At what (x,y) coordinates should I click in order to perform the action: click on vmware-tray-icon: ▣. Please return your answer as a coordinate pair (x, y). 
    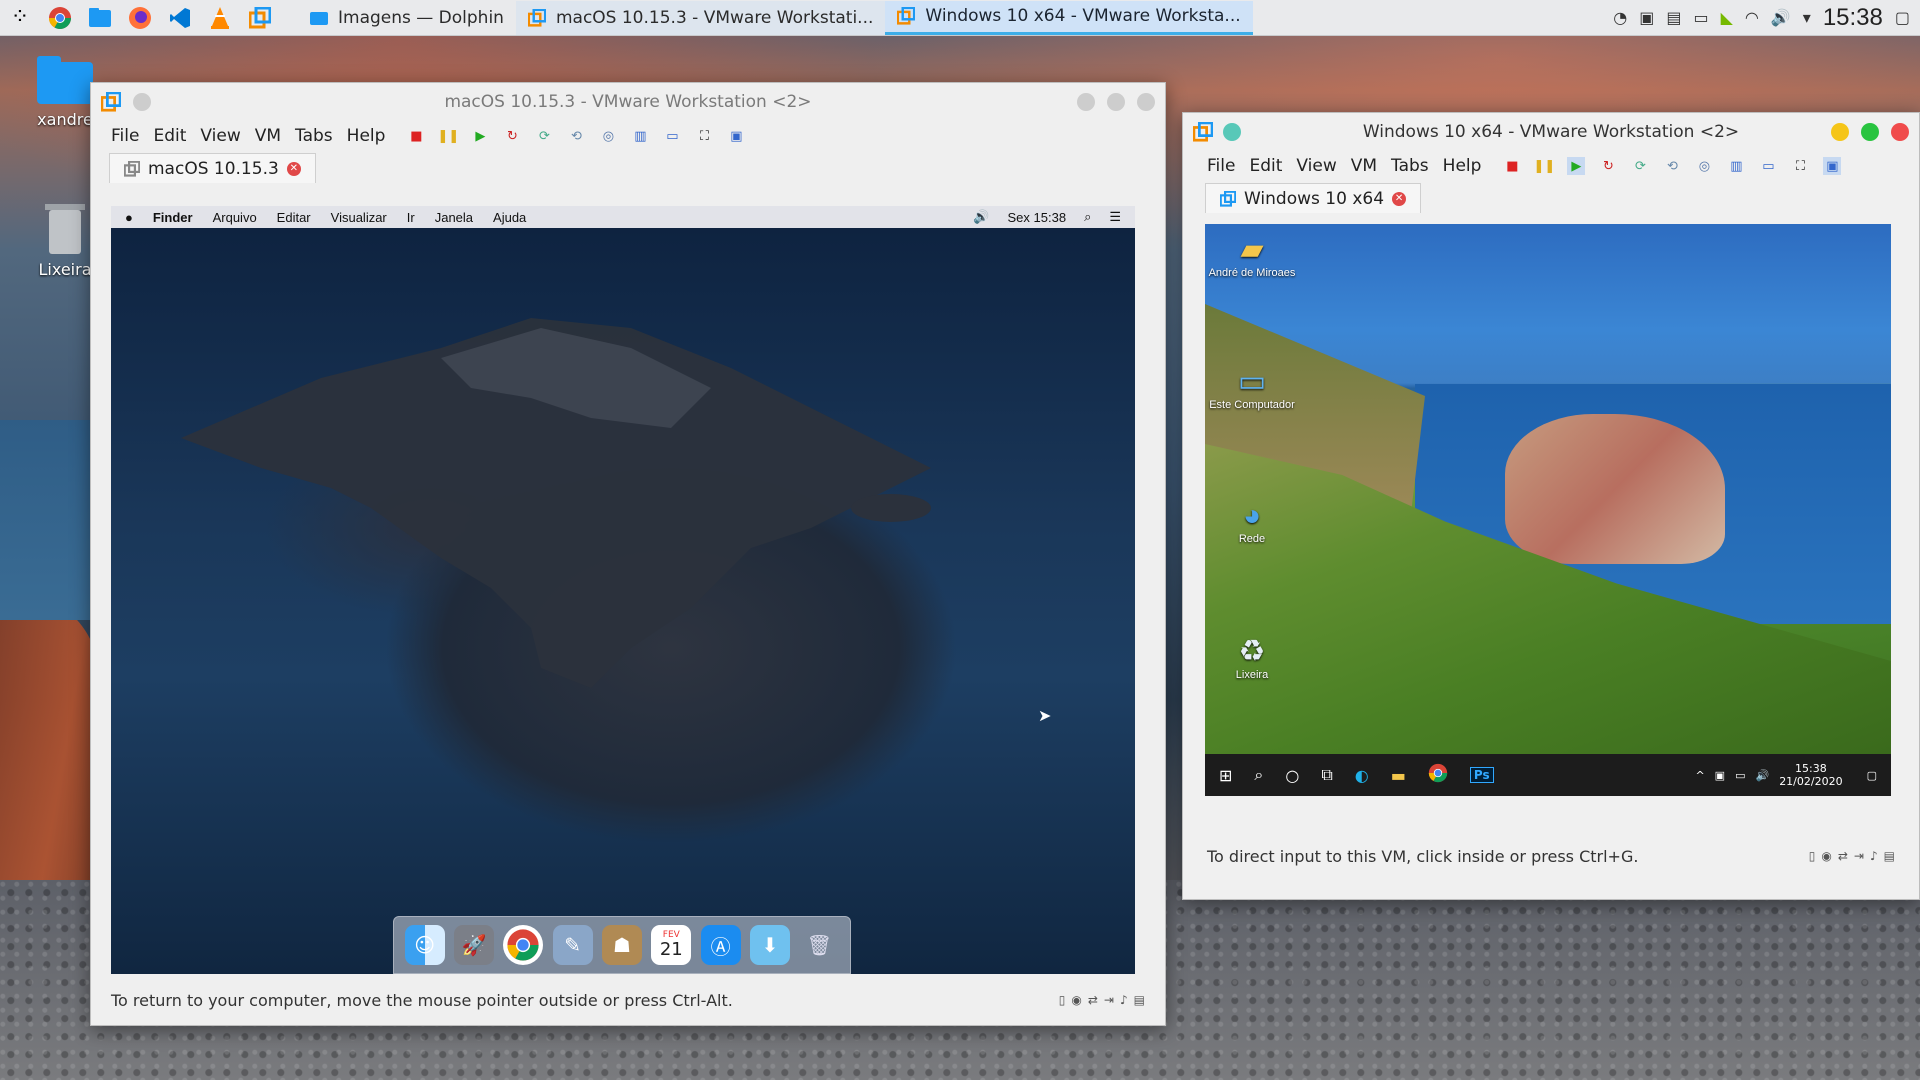
    Looking at the image, I should click on (1646, 17).